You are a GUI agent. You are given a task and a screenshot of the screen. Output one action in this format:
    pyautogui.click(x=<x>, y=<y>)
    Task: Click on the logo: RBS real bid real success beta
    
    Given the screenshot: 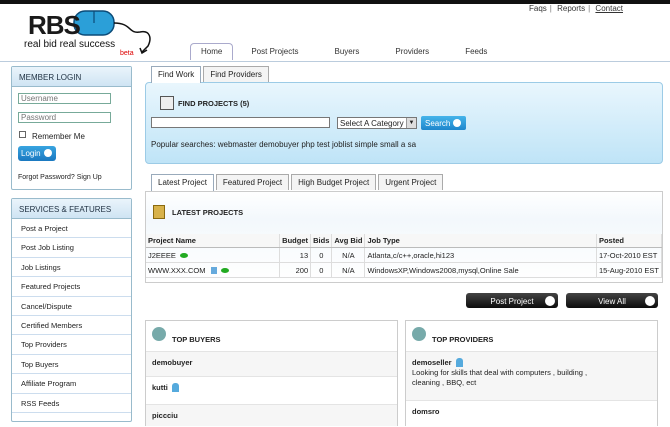 What is the action you would take?
    pyautogui.click(x=85, y=31)
    